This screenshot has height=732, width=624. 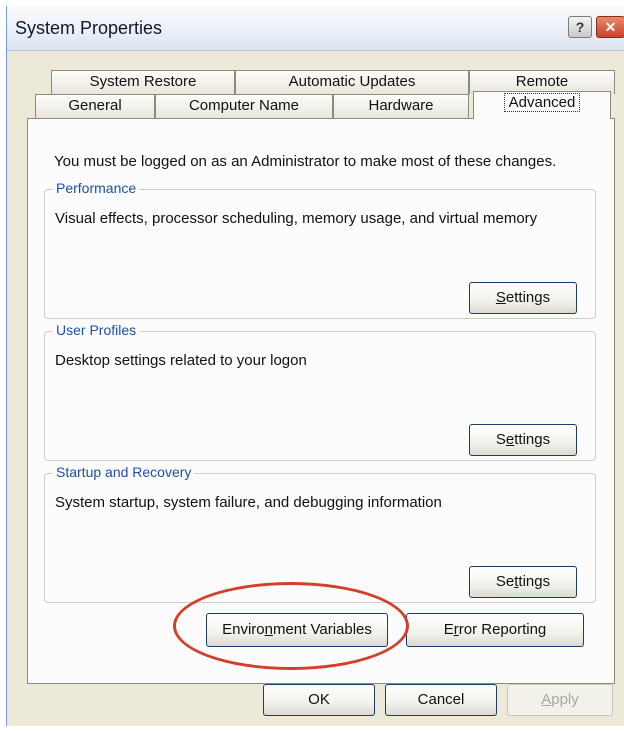 I want to click on tab-label: General, so click(x=95, y=105).